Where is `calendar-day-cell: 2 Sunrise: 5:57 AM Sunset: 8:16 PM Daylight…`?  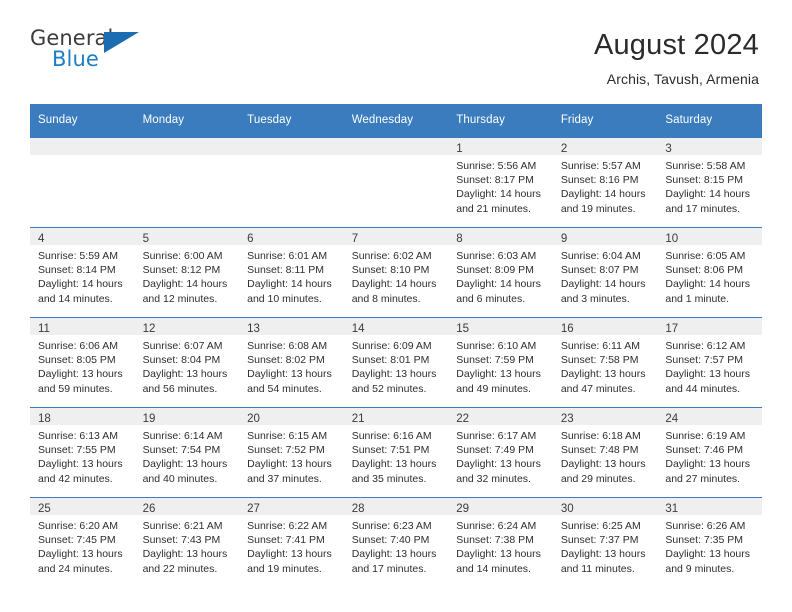 calendar-day-cell: 2 Sunrise: 5:57 AM Sunset: 8:16 PM Daylight… is located at coordinates (605, 182).